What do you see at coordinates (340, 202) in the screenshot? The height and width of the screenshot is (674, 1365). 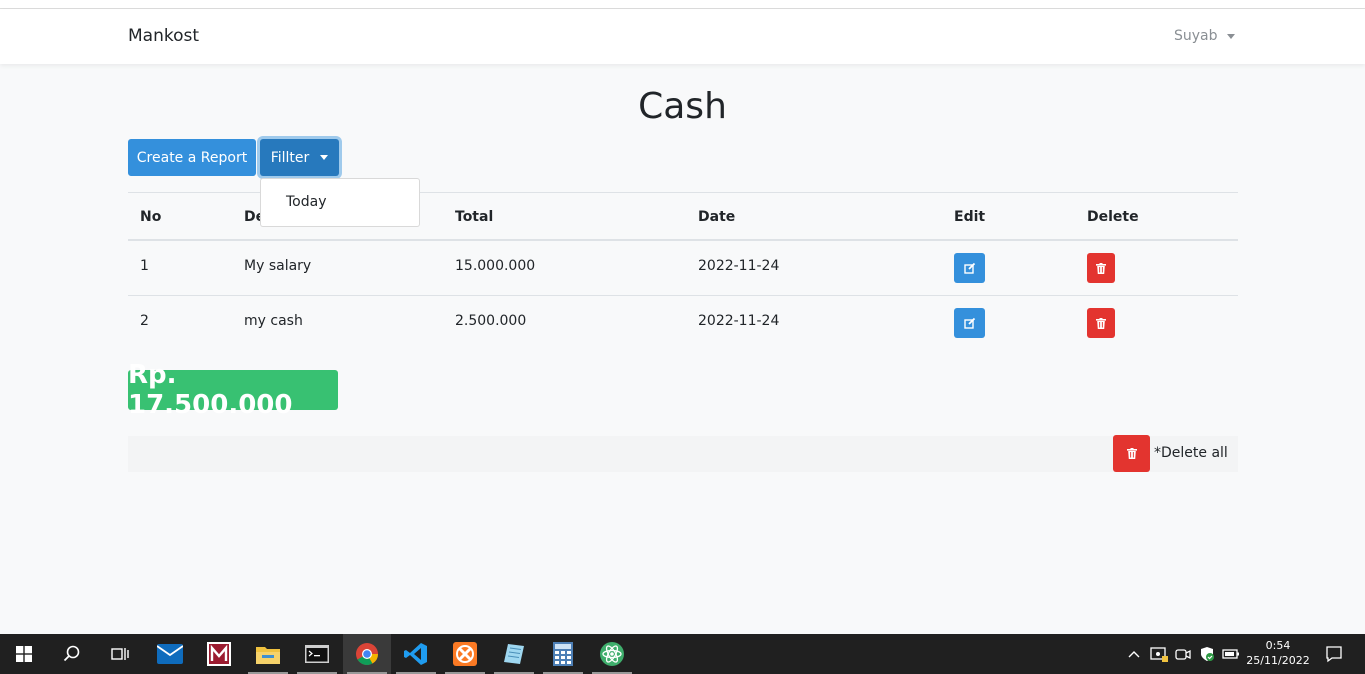 I see `filter-dropdown-menu: Today` at bounding box center [340, 202].